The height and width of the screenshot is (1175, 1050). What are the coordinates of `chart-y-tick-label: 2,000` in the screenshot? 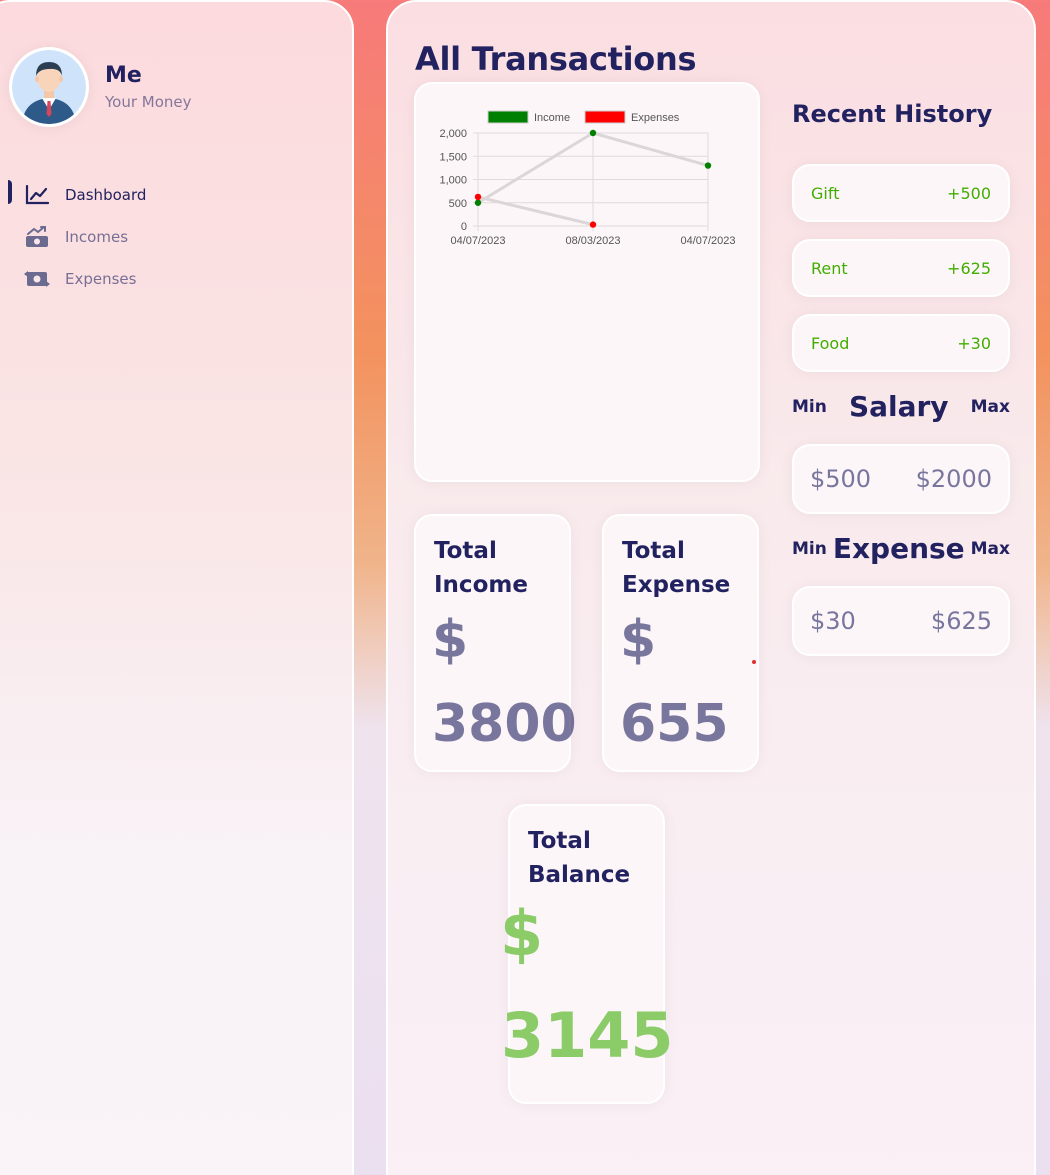 It's located at (453, 134).